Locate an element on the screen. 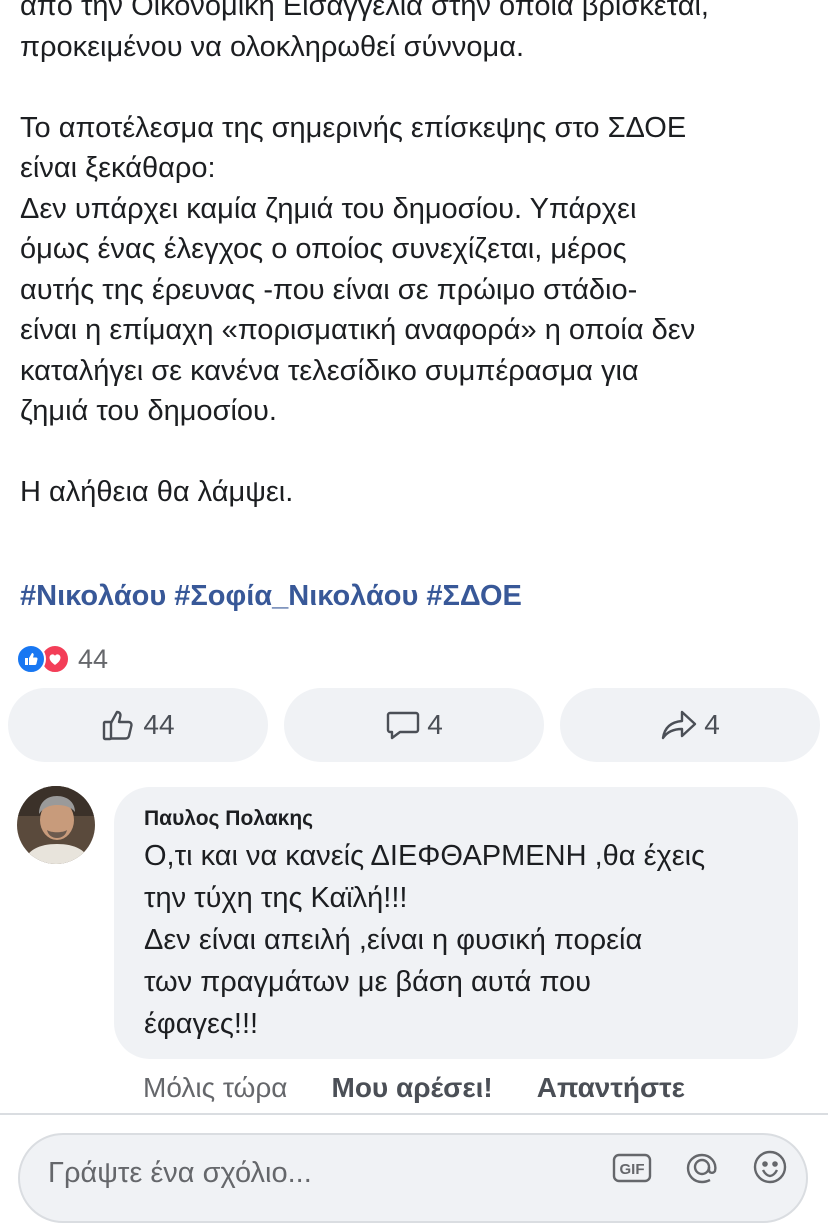 This screenshot has width=828, height=1223. gif-label: GIF is located at coordinates (632, 1169).